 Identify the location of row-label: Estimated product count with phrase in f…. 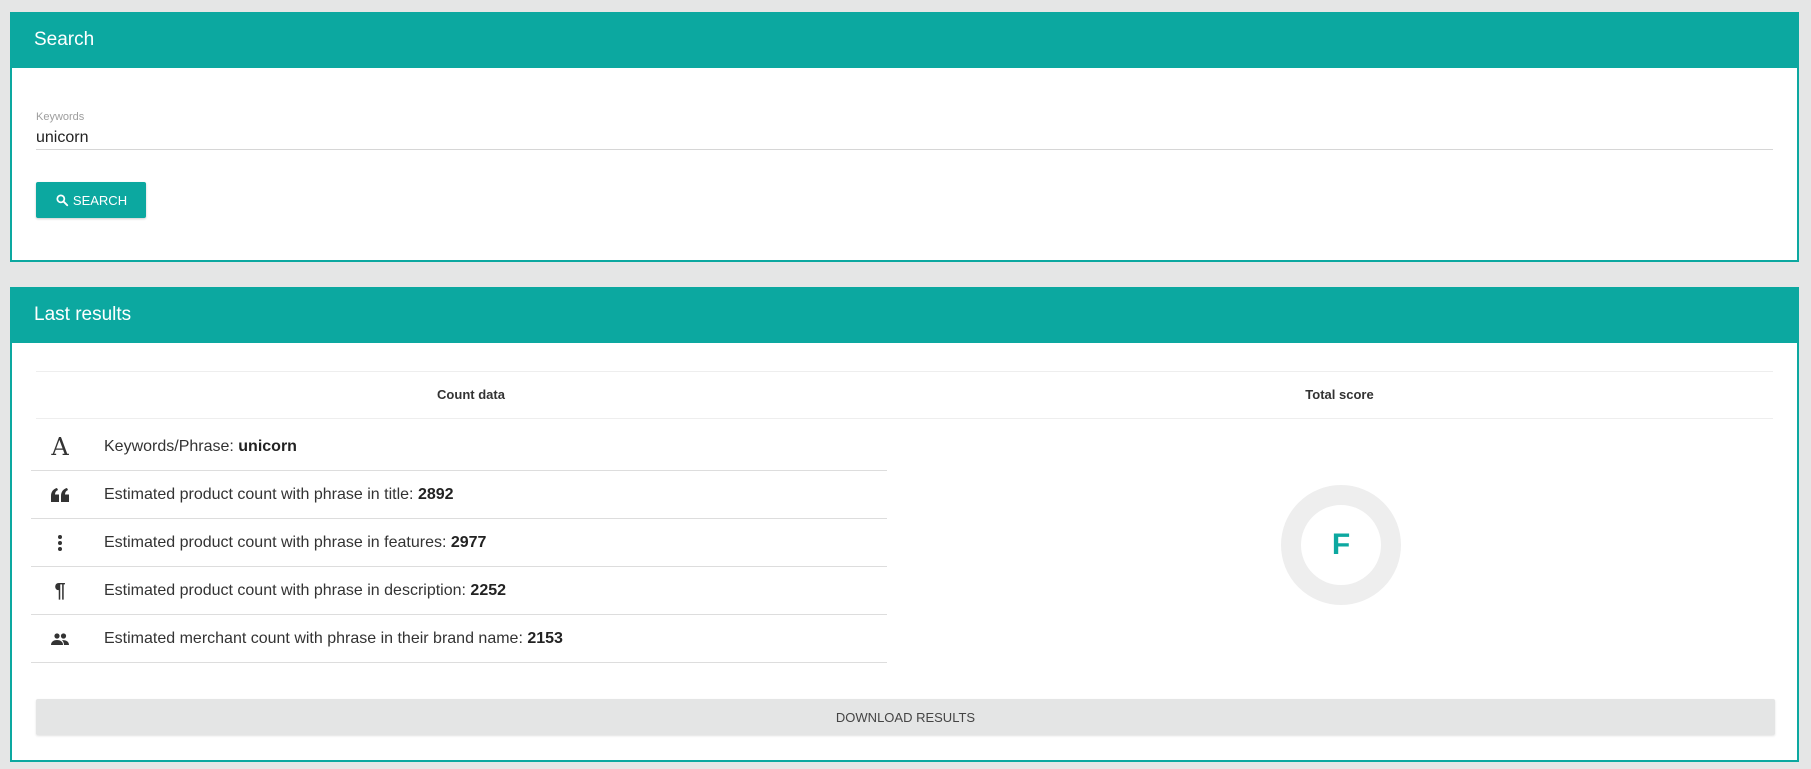
(277, 542).